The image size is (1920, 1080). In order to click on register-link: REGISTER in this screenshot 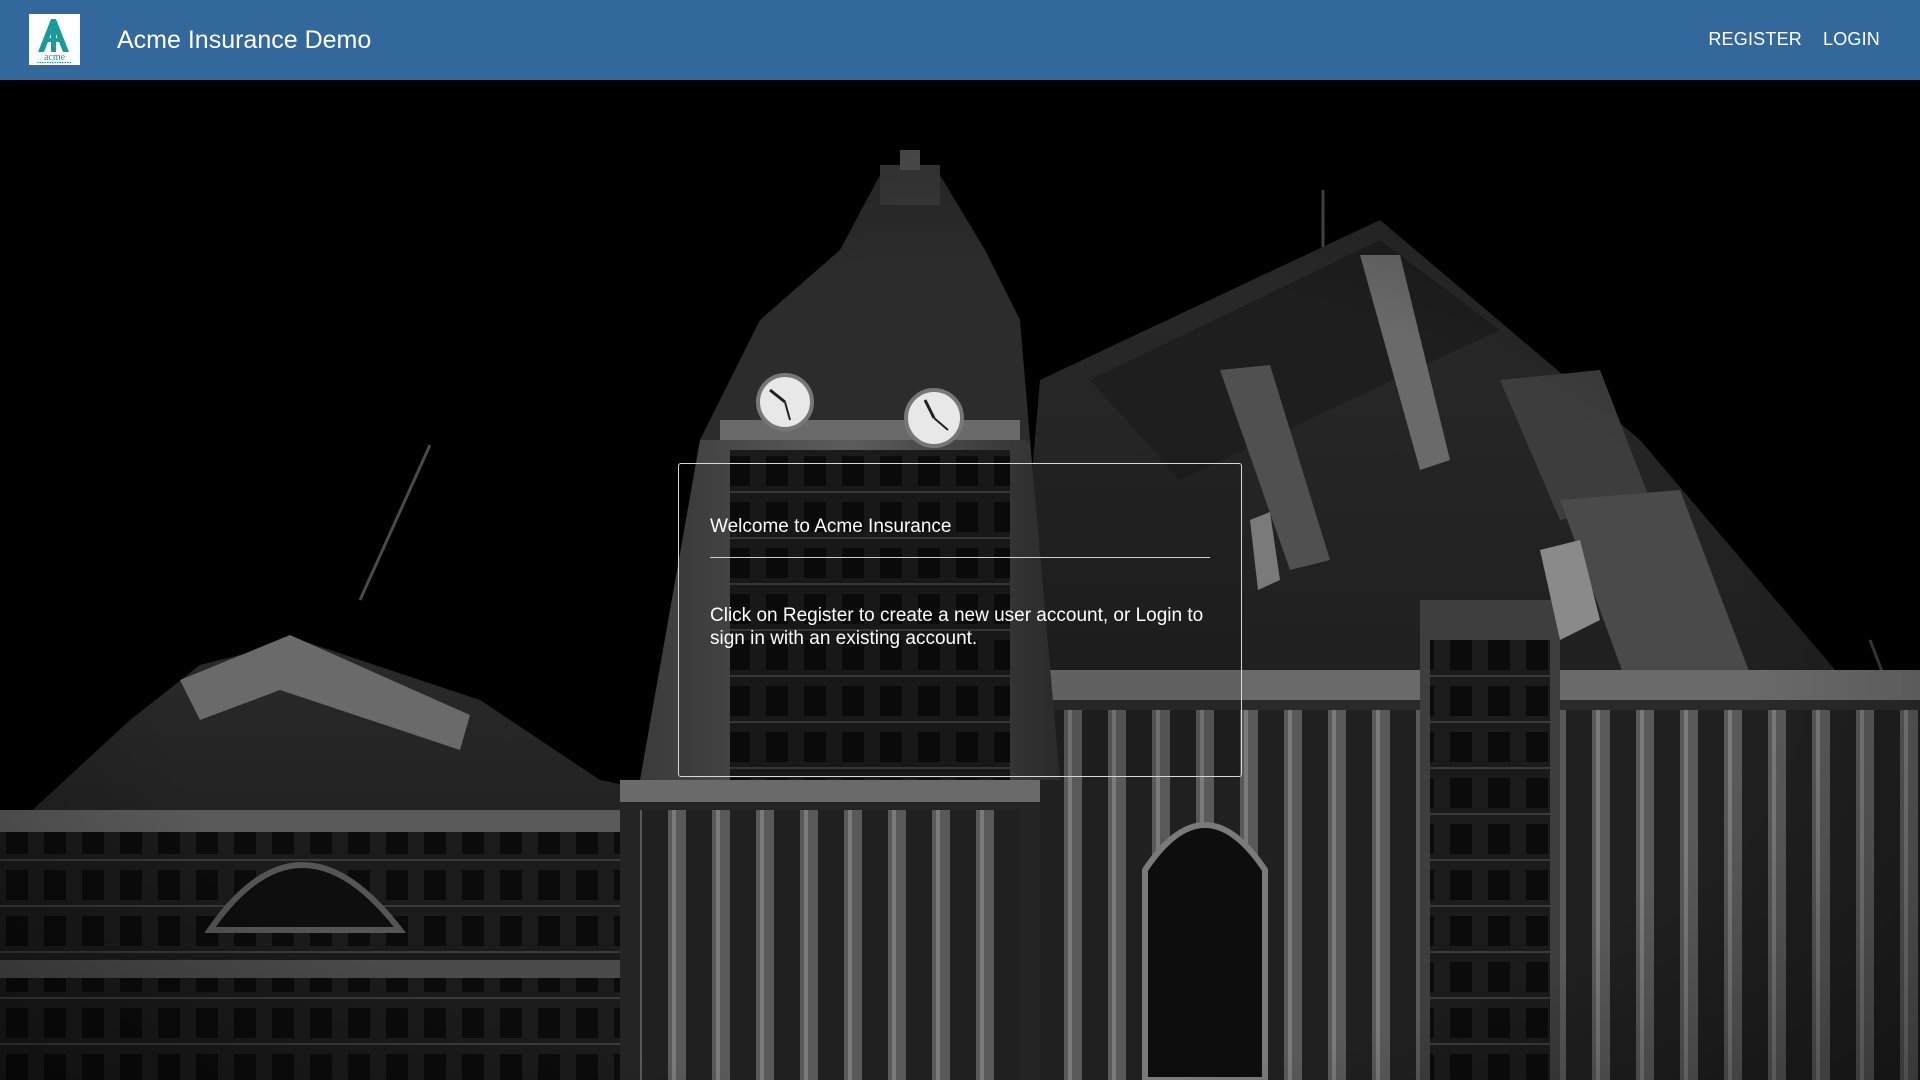, I will do `click(1755, 39)`.